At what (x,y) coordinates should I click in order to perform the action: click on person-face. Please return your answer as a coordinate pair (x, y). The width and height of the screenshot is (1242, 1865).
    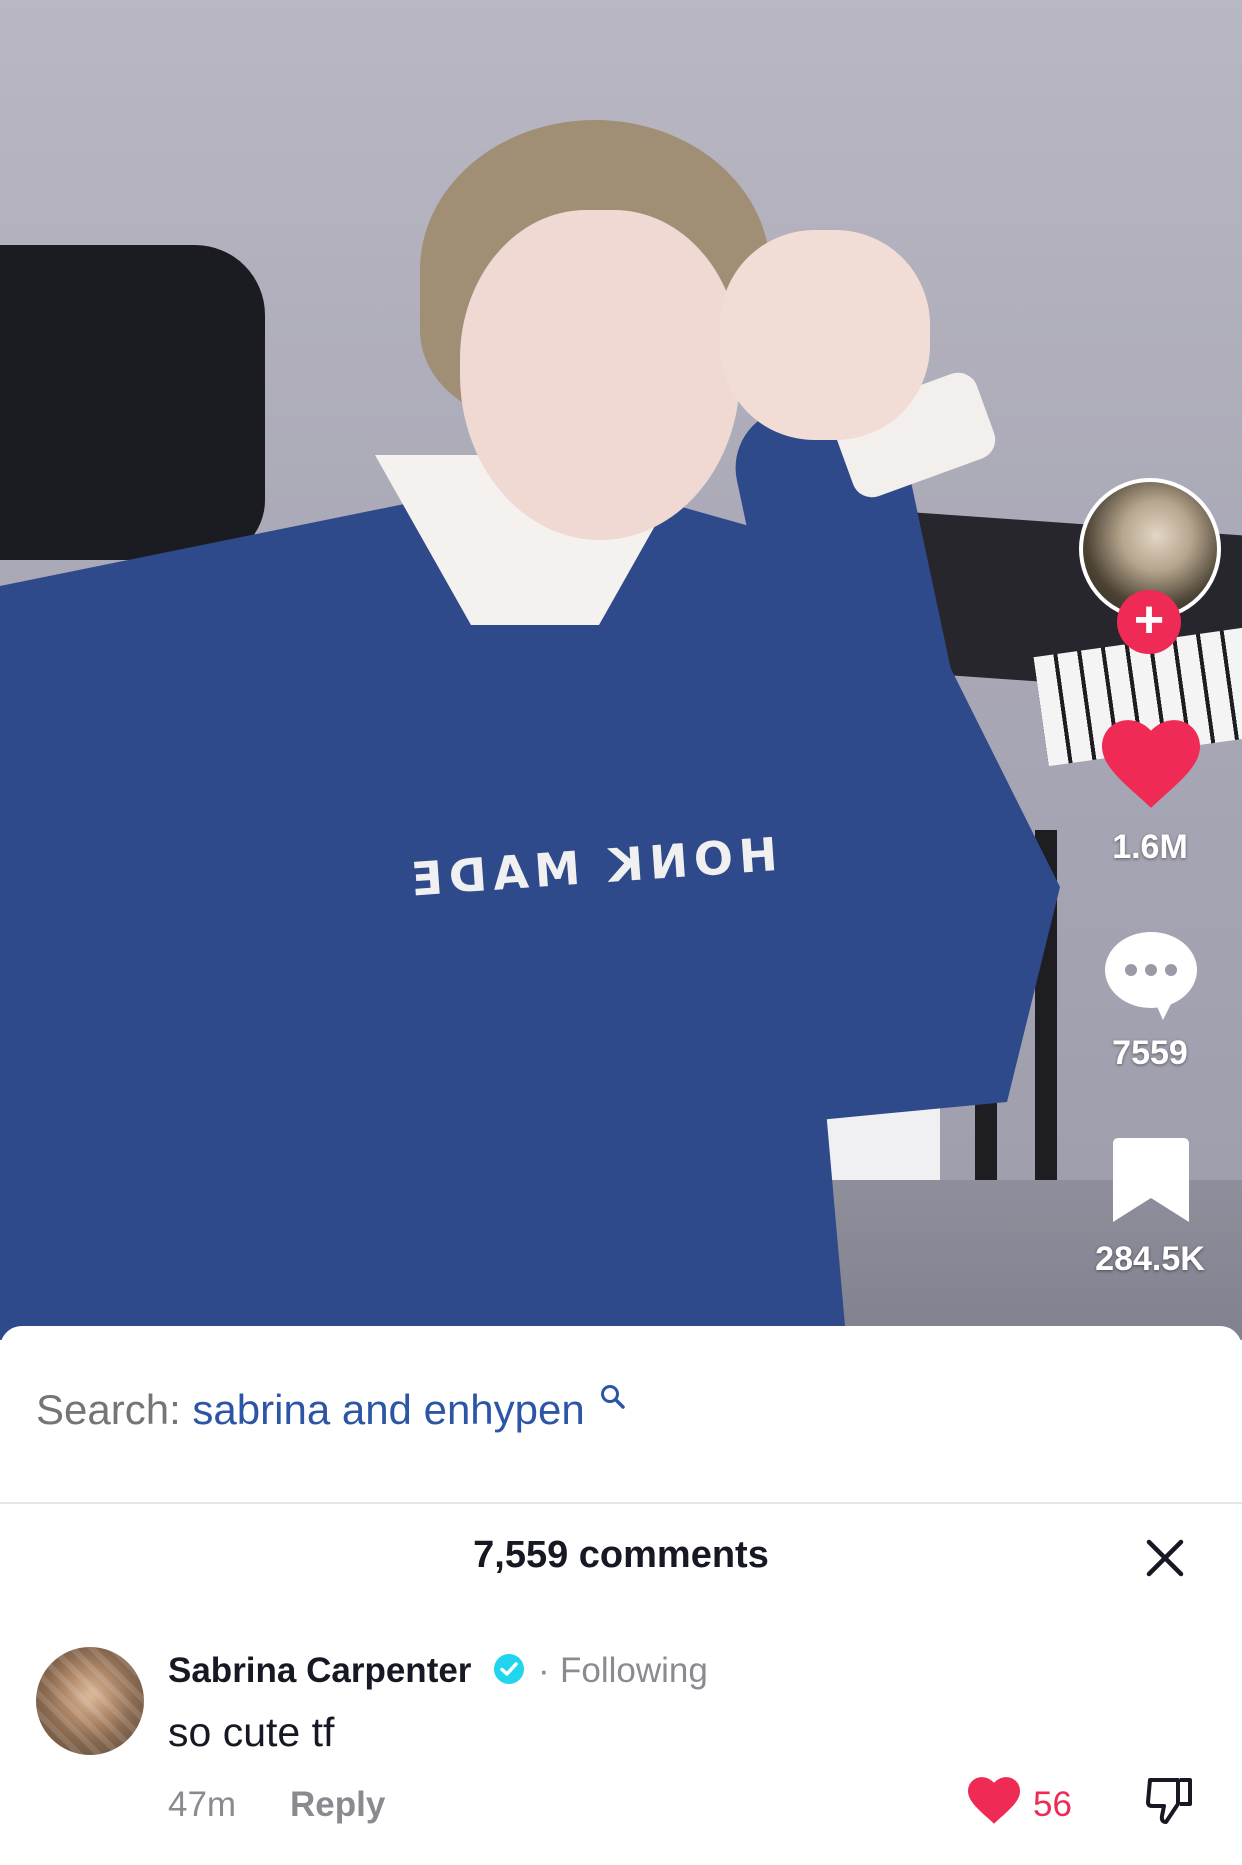
    Looking at the image, I should click on (600, 375).